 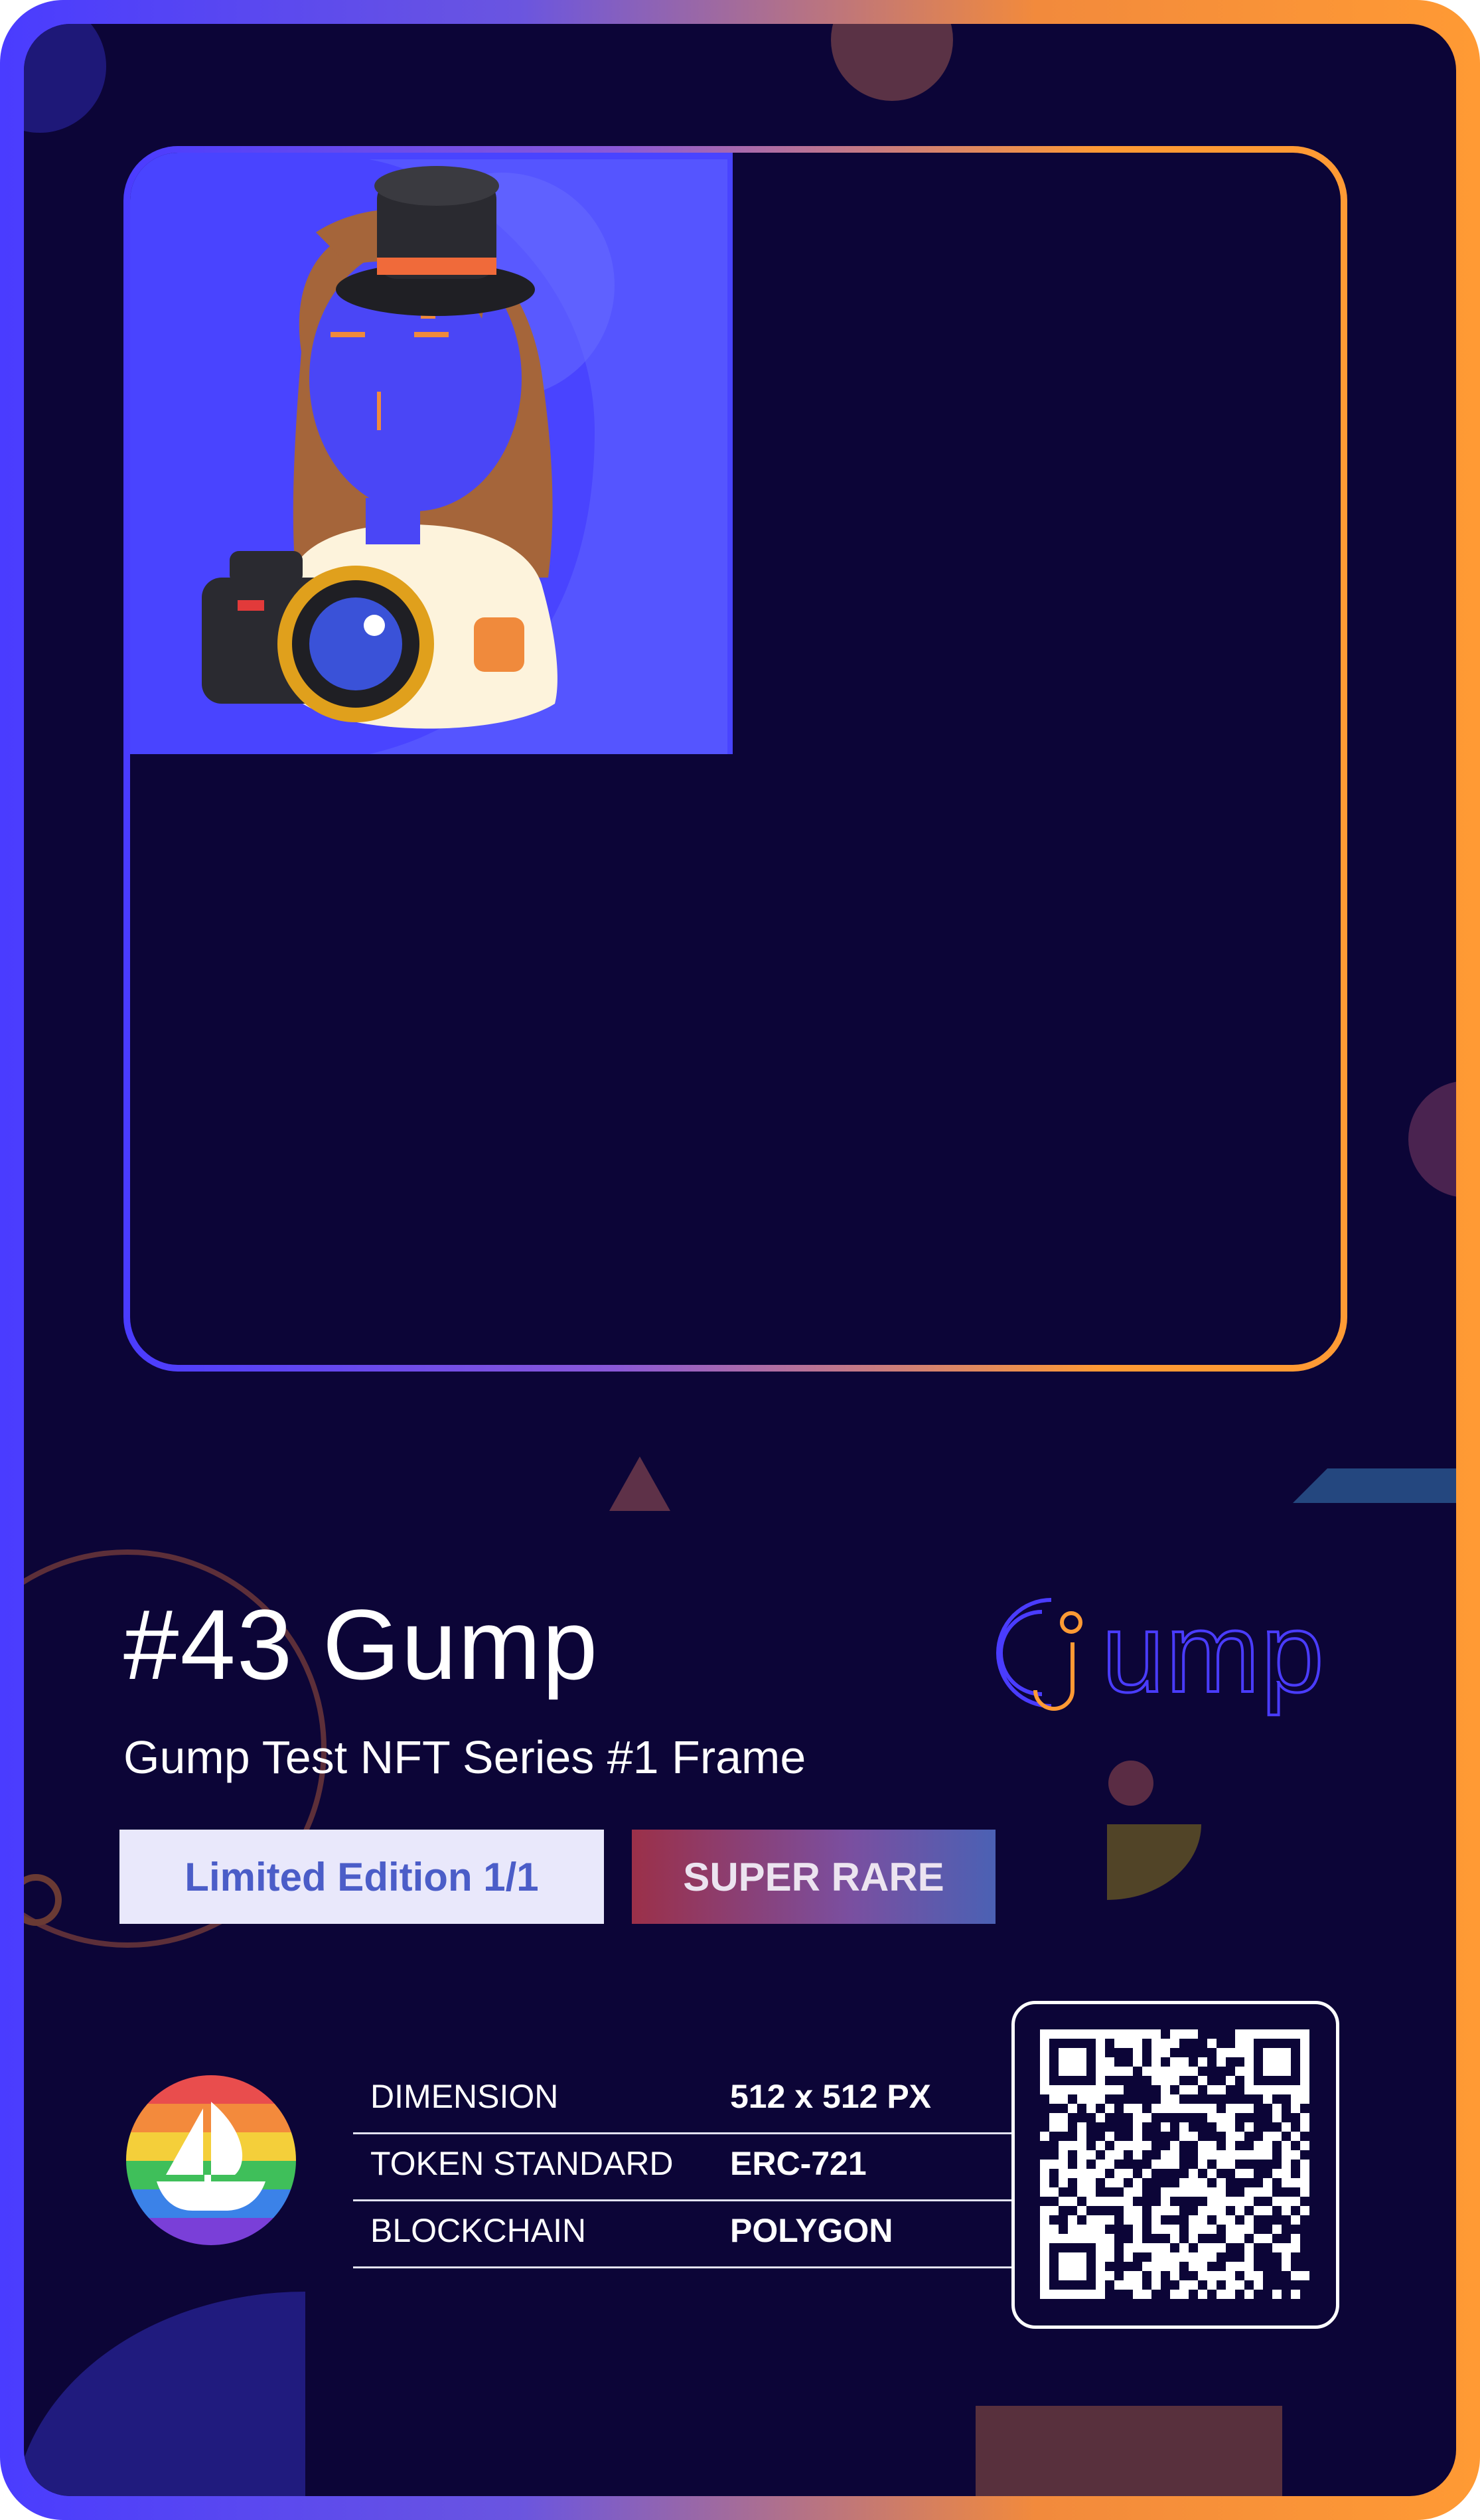 What do you see at coordinates (811, 2230) in the screenshot?
I see `spec-value: POLYGON` at bounding box center [811, 2230].